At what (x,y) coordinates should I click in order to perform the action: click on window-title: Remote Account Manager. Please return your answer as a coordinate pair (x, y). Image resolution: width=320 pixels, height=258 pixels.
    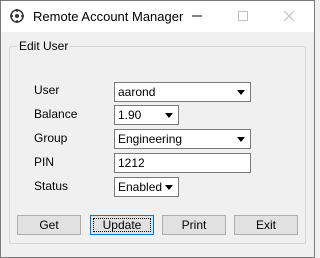
    Looking at the image, I should click on (108, 16).